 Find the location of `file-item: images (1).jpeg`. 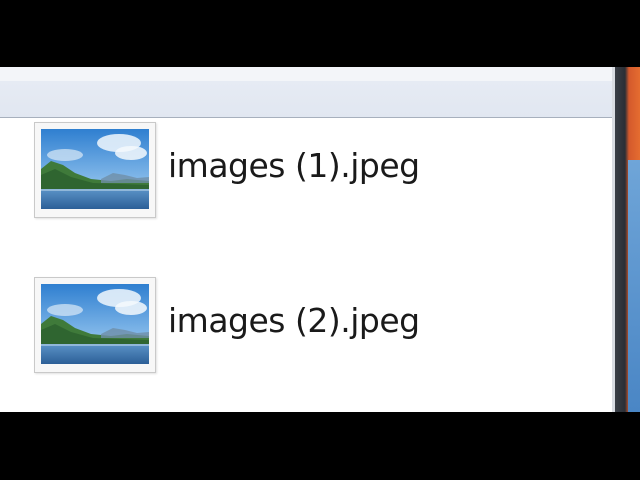

file-item: images (1).jpeg is located at coordinates (244, 170).